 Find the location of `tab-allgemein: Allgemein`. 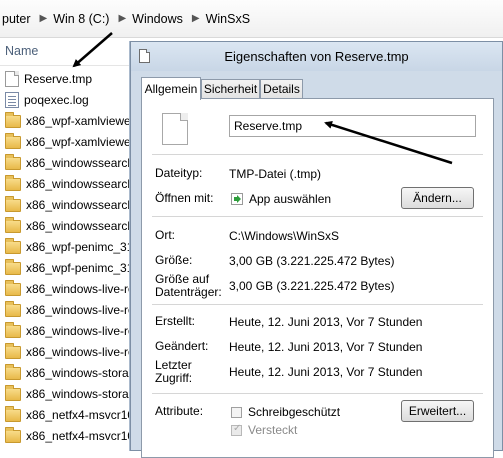

tab-allgemein: Allgemein is located at coordinates (171, 88).